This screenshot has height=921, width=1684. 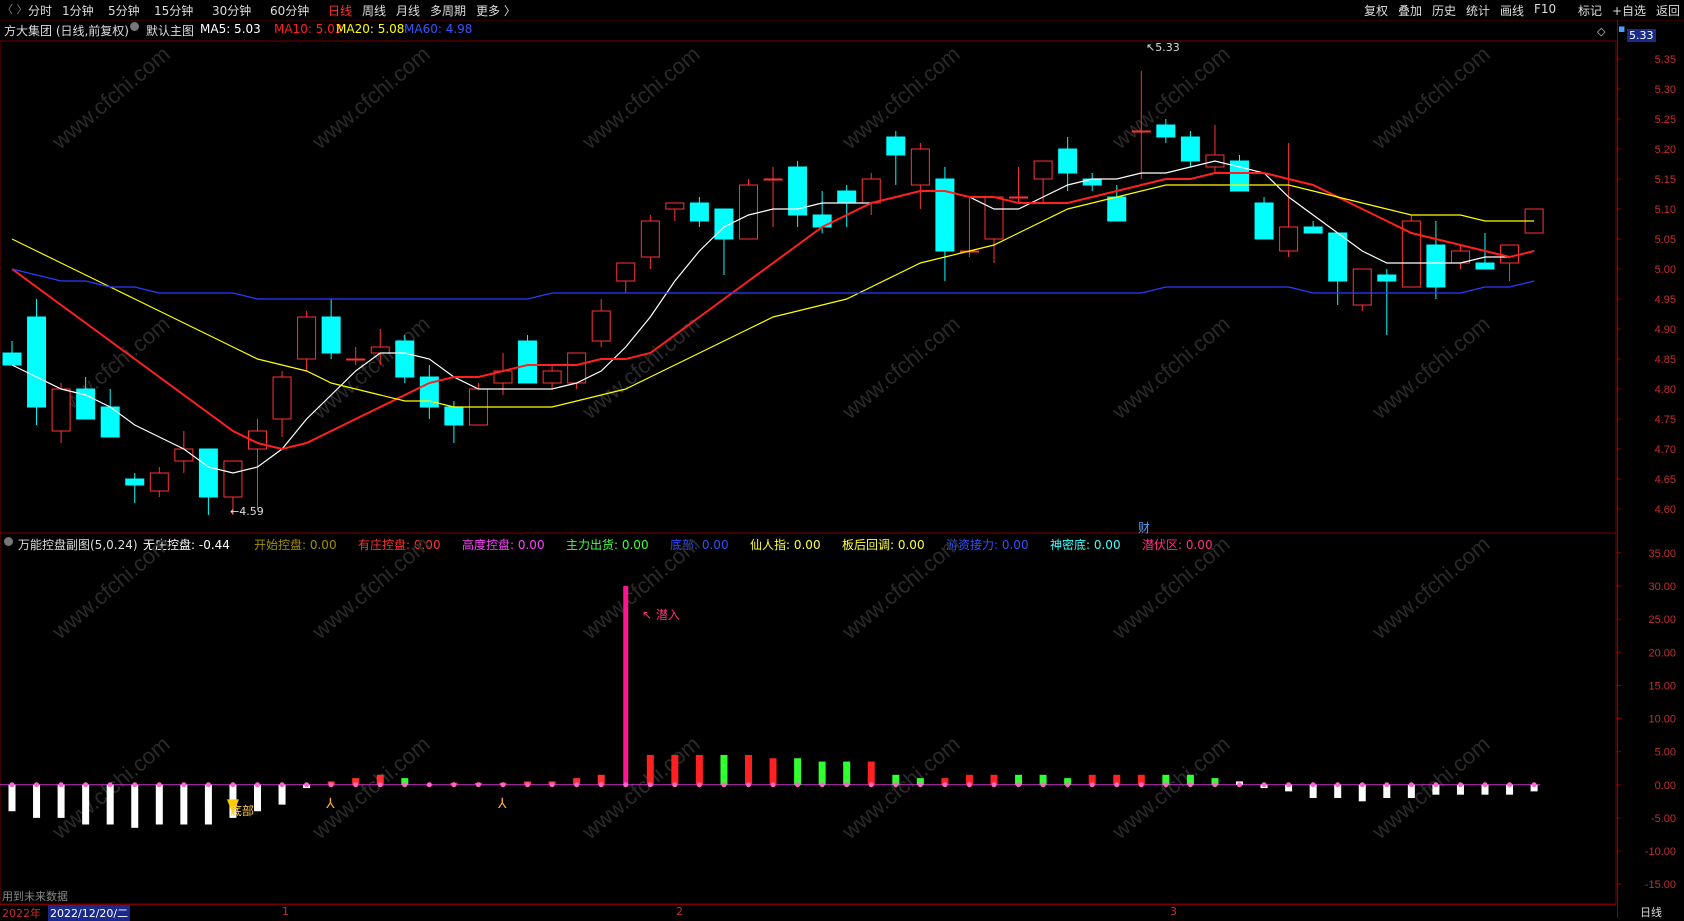 What do you see at coordinates (661, 615) in the screenshot?
I see `qianru-label: ↖ 潜入` at bounding box center [661, 615].